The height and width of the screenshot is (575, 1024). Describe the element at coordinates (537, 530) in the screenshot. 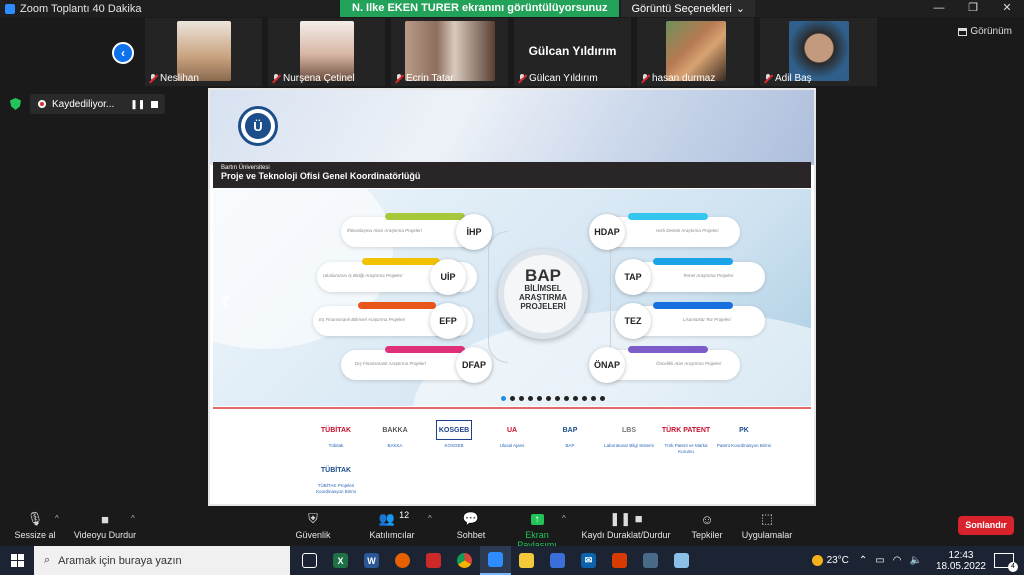

I see `share-screen-button: ↑ Ekran Paylaşımı` at that location.